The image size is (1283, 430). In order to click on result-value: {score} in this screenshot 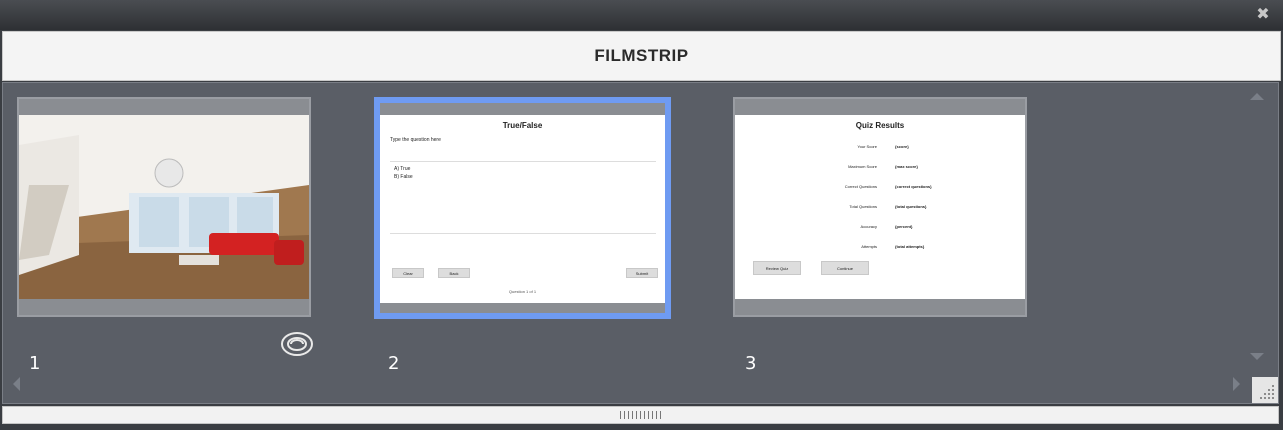, I will do `click(902, 146)`.